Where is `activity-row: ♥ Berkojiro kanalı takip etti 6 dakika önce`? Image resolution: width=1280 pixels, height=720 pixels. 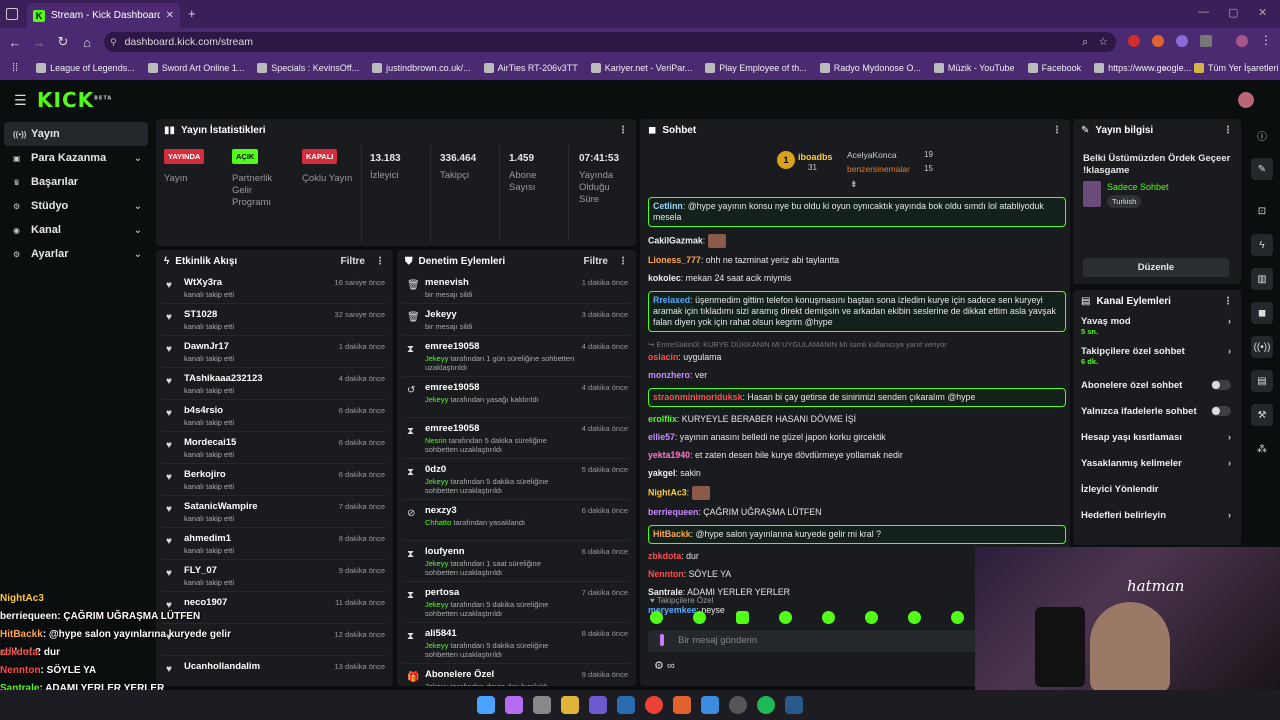 activity-row: ♥ Berkojiro kanalı takip etti 6 dakika önce is located at coordinates (274, 480).